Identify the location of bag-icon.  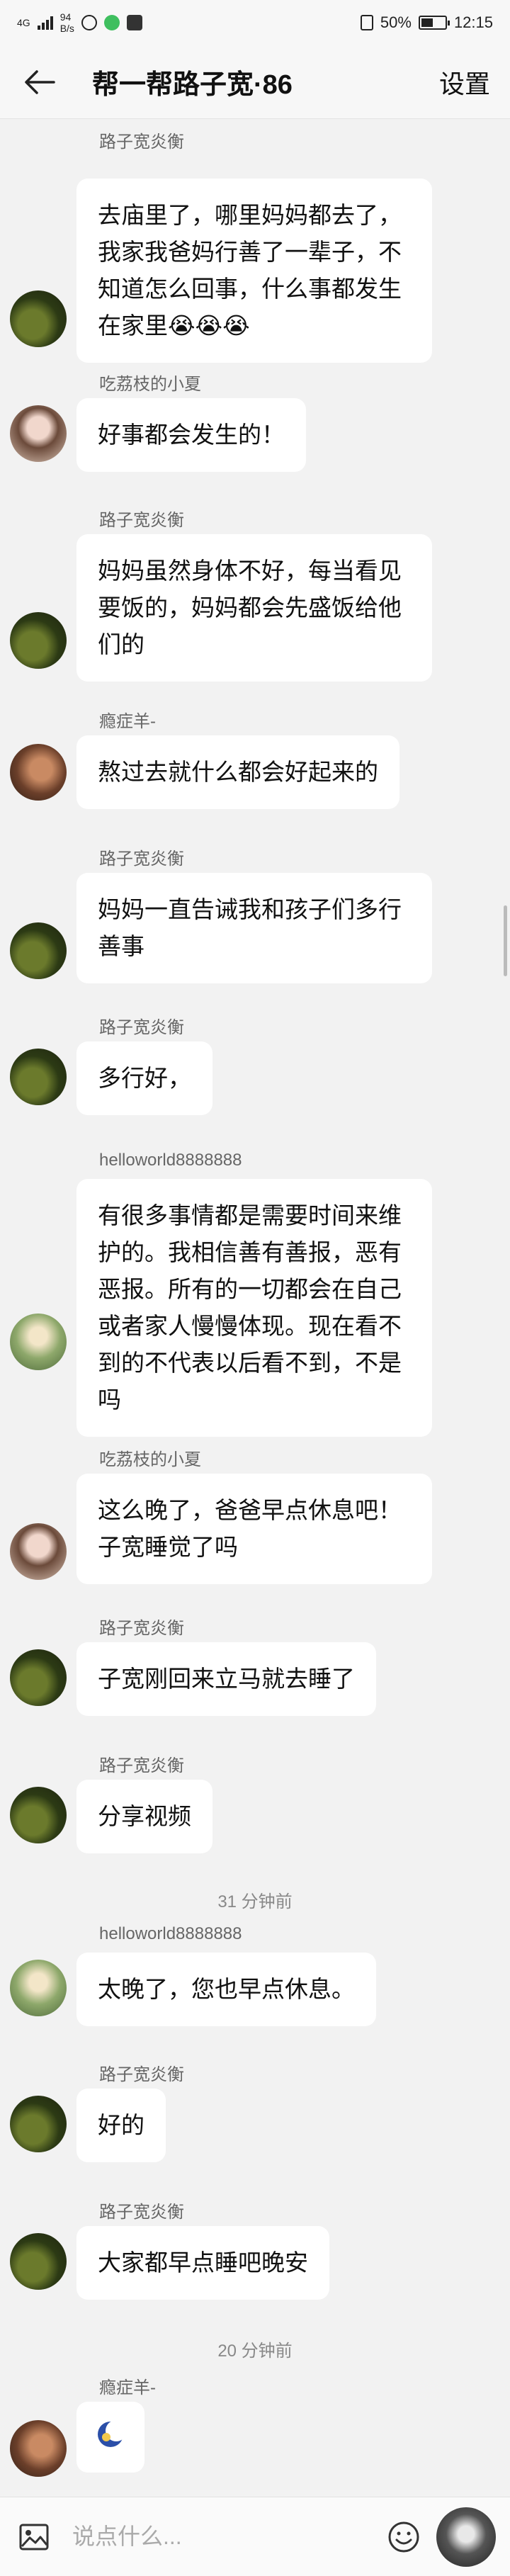
(134, 22).